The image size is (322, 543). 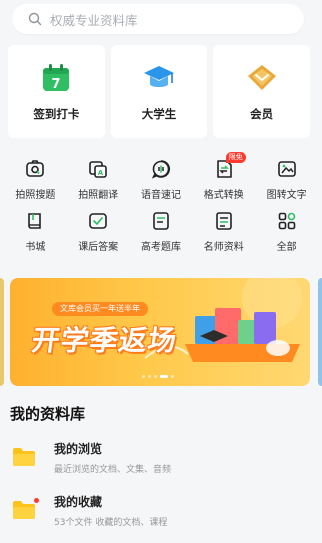 I want to click on grid-all-icon, so click(x=287, y=221).